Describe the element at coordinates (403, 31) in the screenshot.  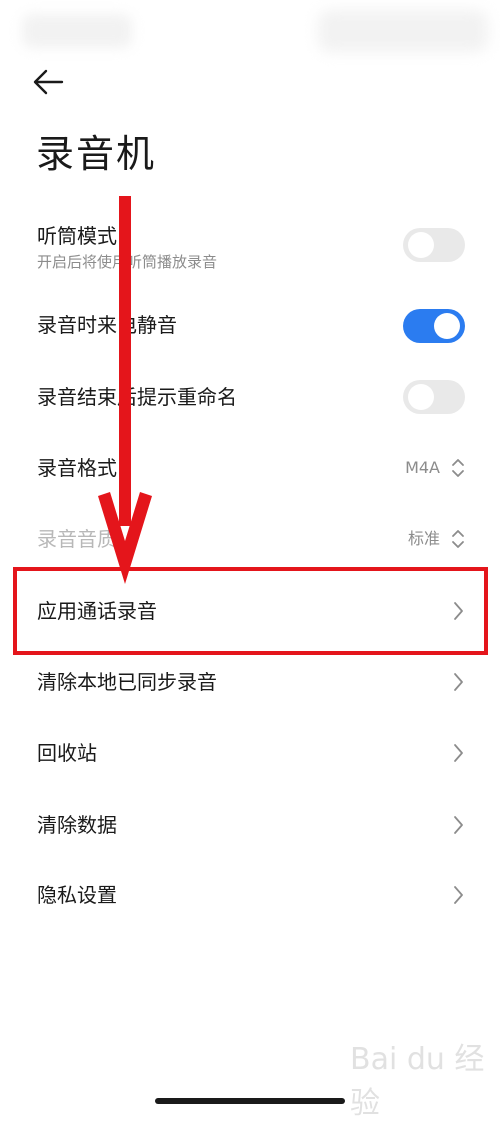
I see `status-bar-right-blurred` at that location.